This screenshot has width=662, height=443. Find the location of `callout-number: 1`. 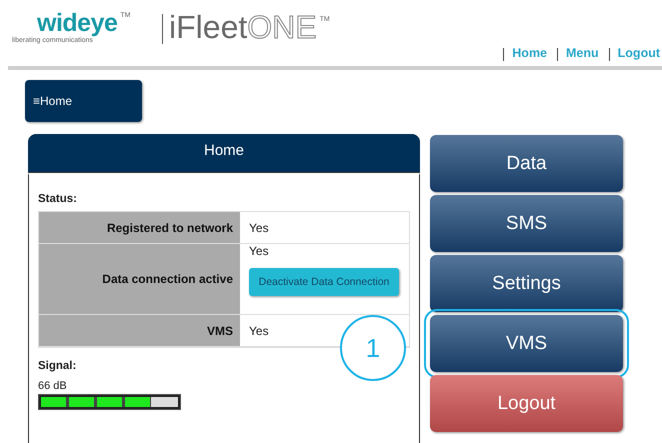

callout-number: 1 is located at coordinates (373, 348).